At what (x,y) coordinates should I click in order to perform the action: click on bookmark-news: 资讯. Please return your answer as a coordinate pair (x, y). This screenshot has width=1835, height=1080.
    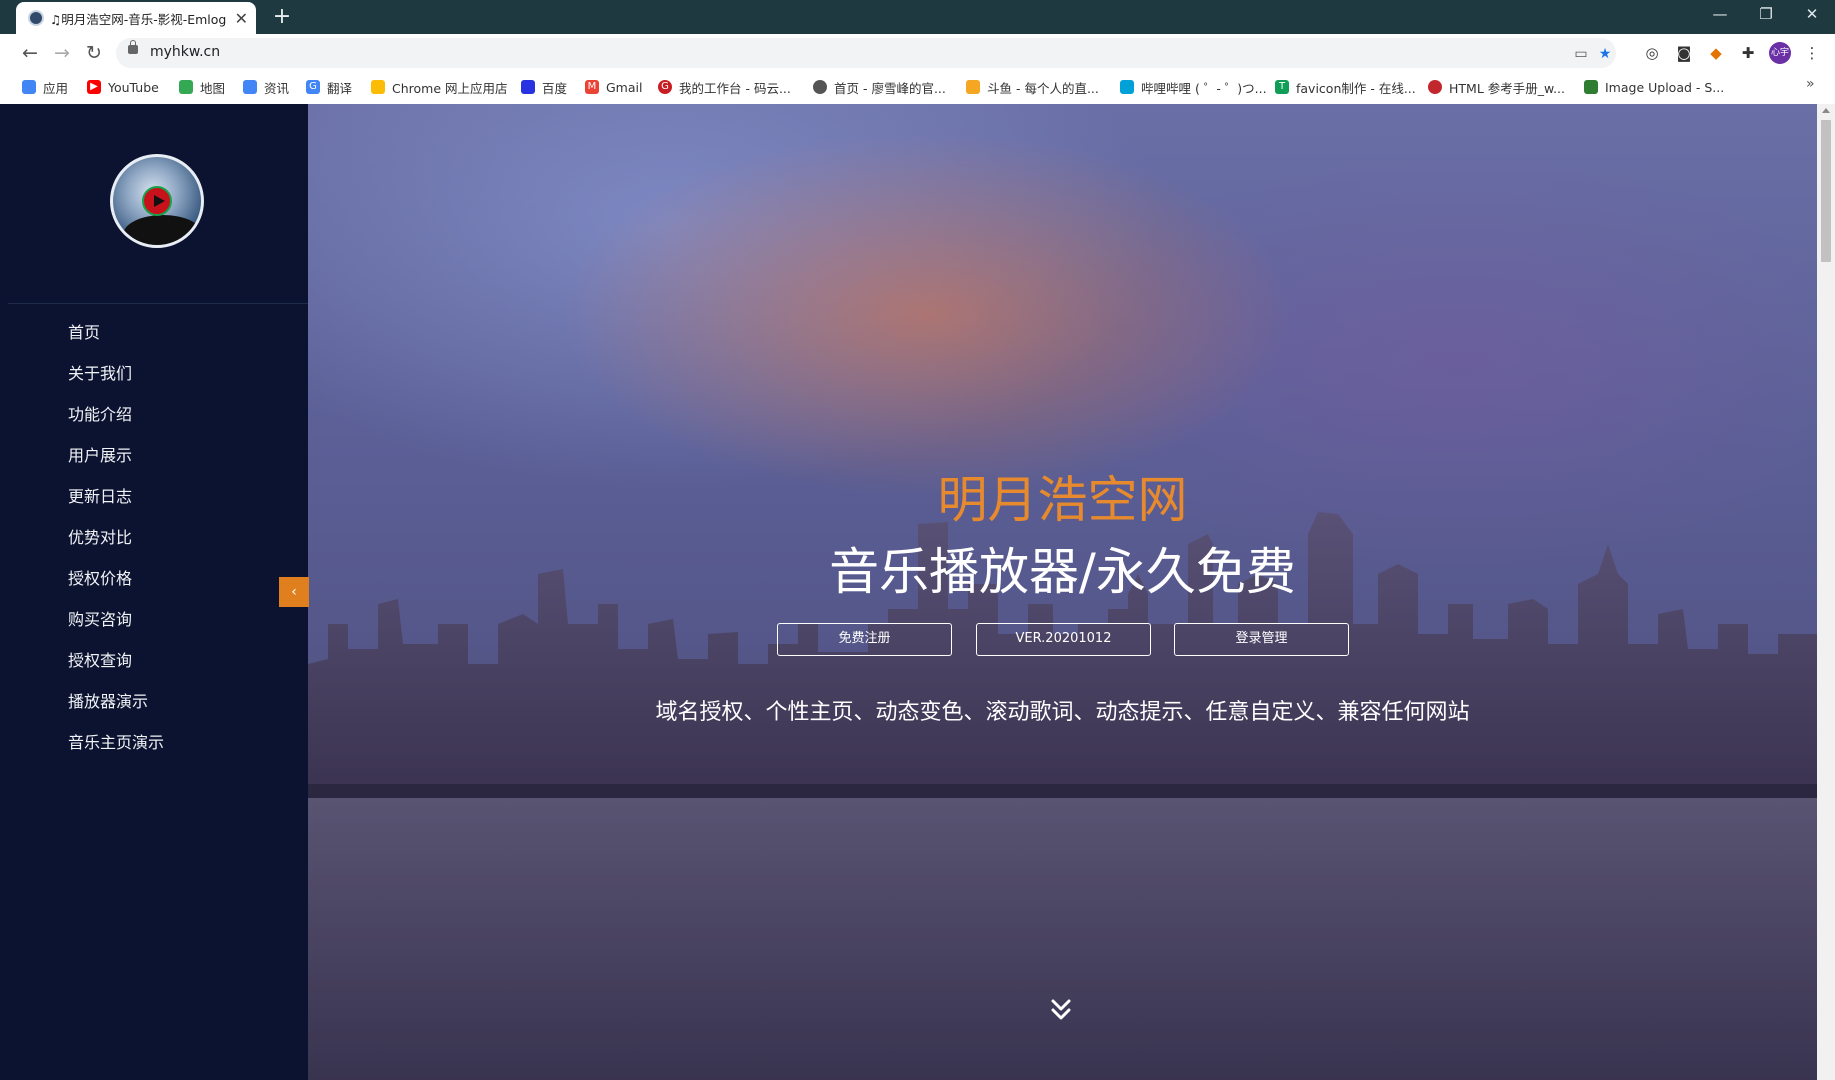
    Looking at the image, I should click on (266, 87).